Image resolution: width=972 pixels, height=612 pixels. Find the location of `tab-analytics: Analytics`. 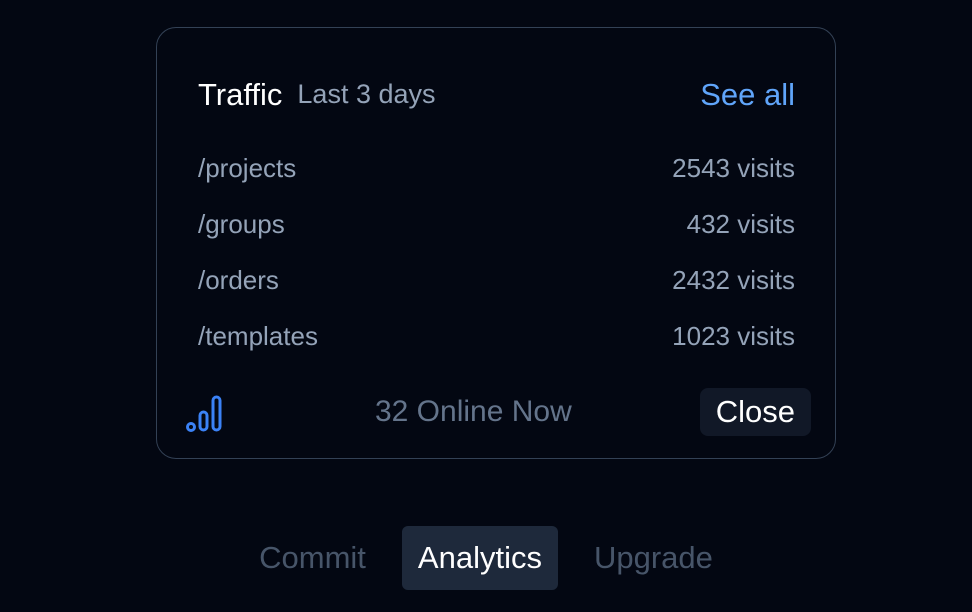

tab-analytics: Analytics is located at coordinates (479, 558).